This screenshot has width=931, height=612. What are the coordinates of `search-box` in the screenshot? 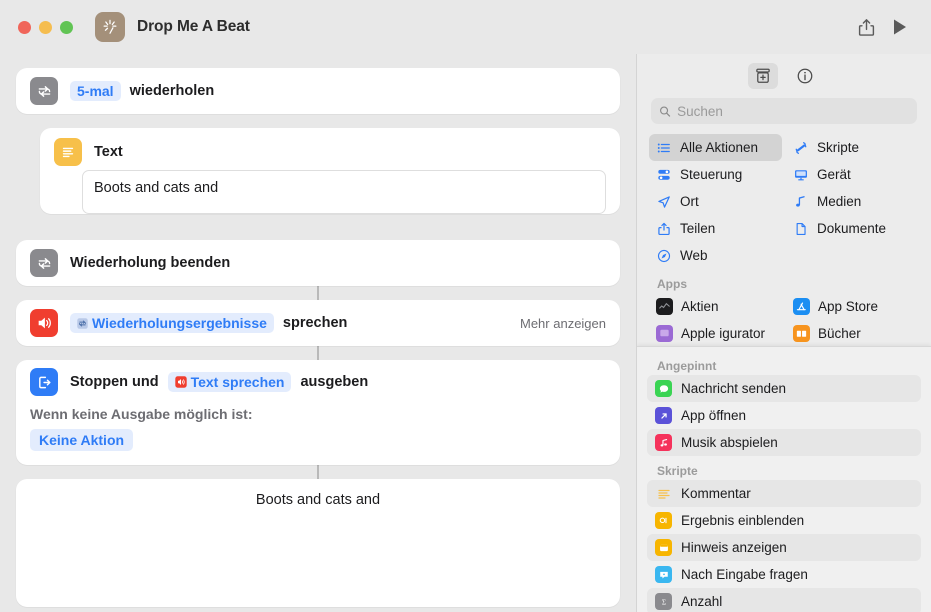 It's located at (784, 111).